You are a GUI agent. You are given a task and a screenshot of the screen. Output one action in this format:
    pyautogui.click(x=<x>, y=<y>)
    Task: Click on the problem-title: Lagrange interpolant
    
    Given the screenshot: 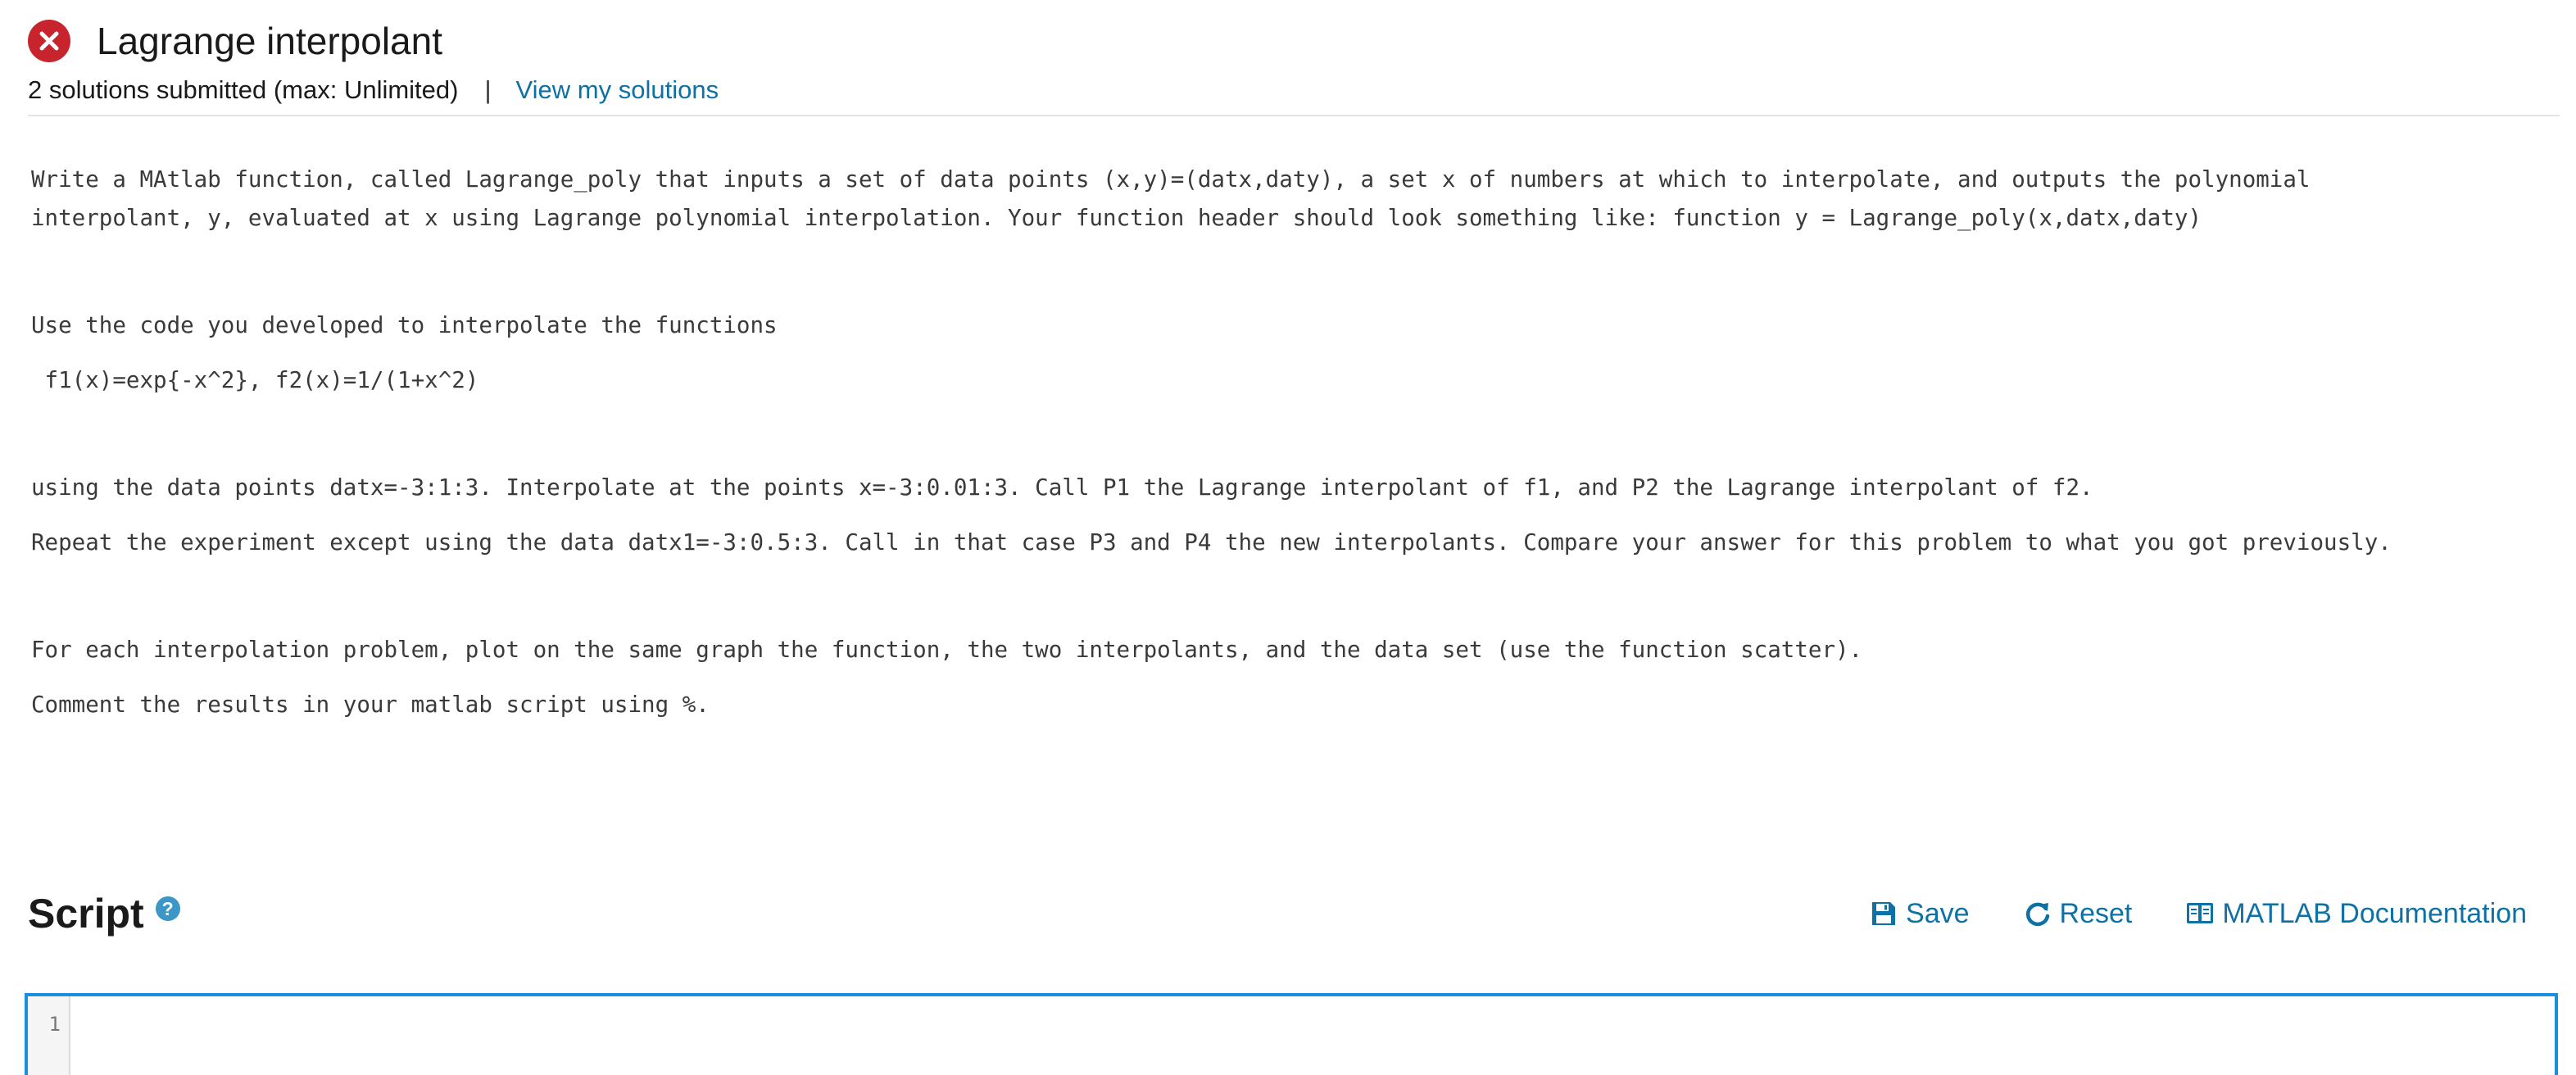 What is the action you would take?
    pyautogui.click(x=269, y=41)
    